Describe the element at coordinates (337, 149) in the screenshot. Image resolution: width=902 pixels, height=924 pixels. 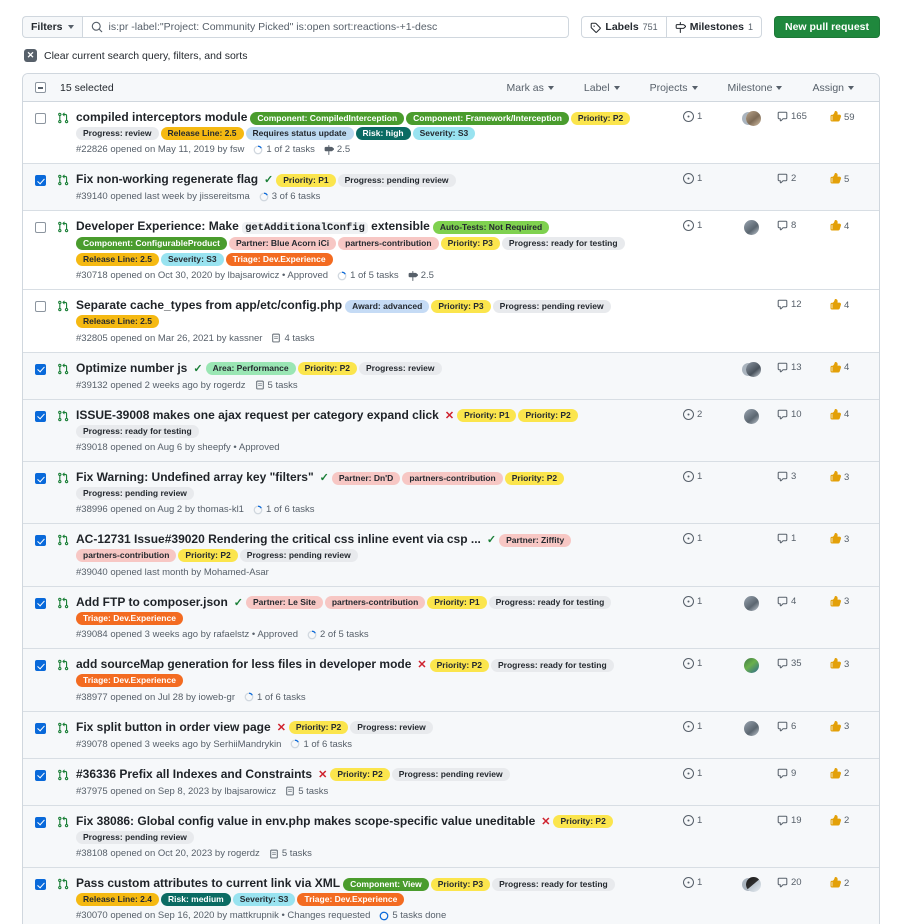
I see `row-milestone: 2.5` at that location.